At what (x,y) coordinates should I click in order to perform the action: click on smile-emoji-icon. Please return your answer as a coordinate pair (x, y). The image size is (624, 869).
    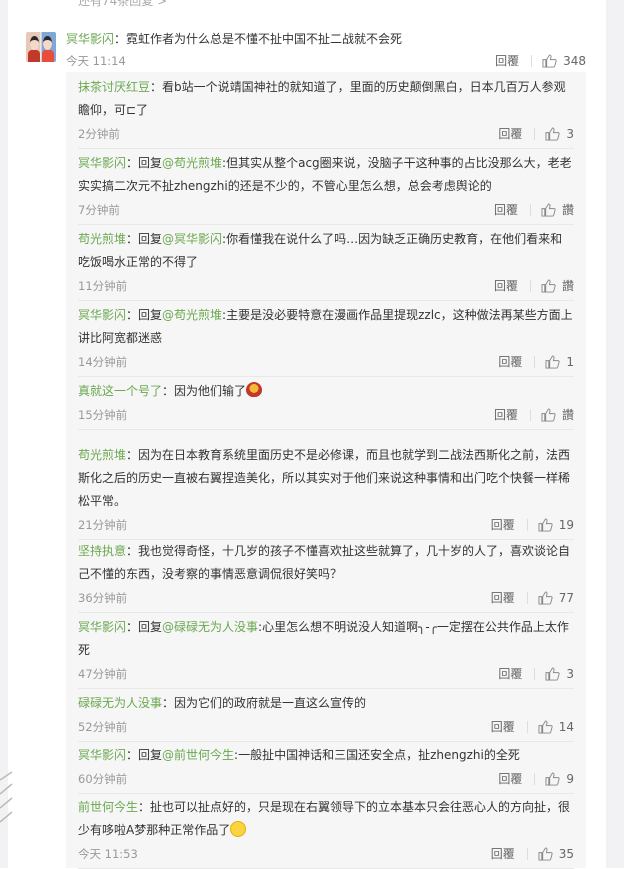
    Looking at the image, I should click on (238, 829).